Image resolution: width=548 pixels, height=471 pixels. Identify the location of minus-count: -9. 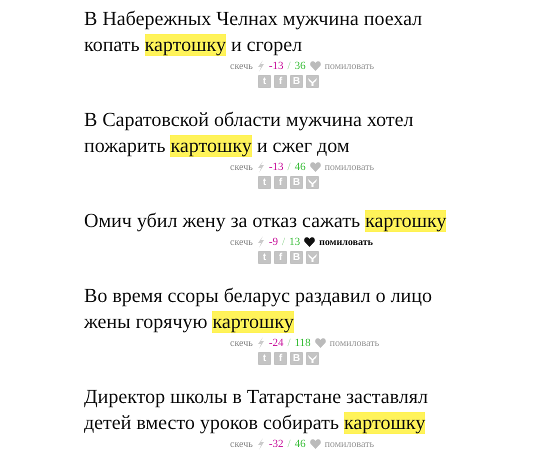
(273, 242).